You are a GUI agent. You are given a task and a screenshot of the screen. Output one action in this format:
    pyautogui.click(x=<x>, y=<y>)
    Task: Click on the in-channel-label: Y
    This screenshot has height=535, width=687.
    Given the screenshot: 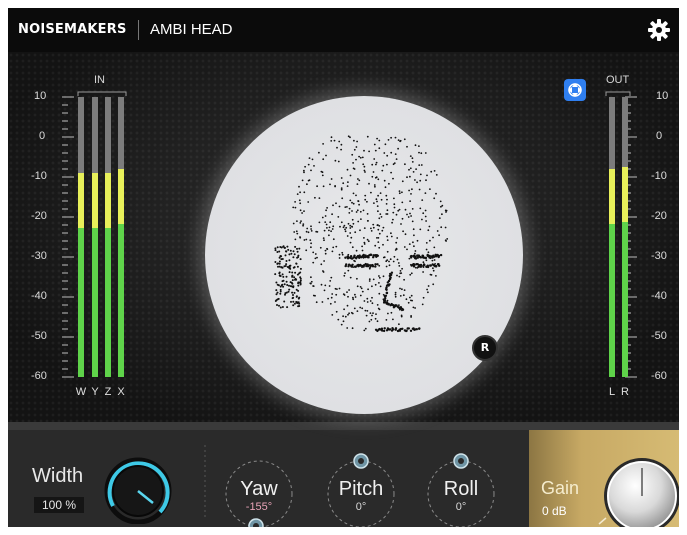 What is the action you would take?
    pyautogui.click(x=95, y=392)
    